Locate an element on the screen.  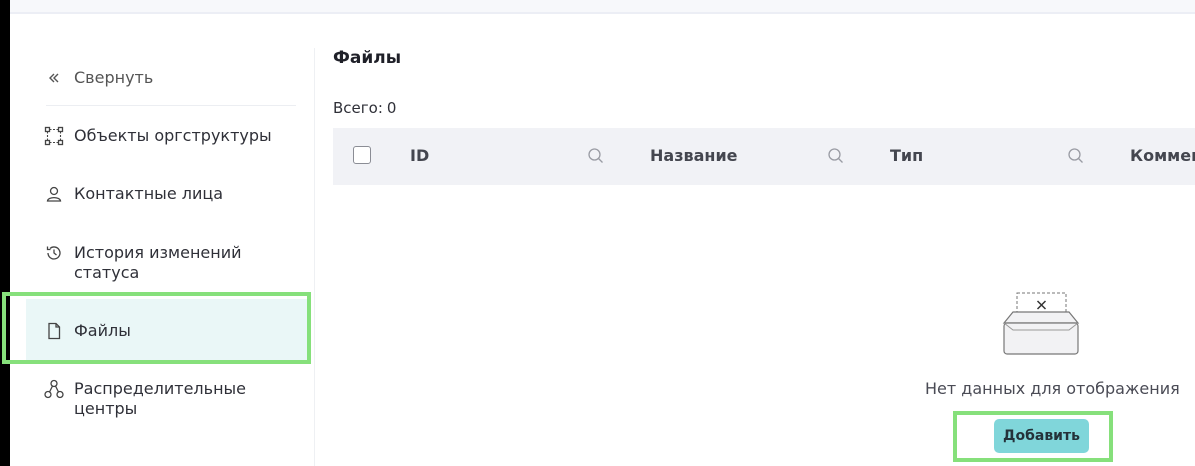
sidebar-divider is located at coordinates (171, 105).